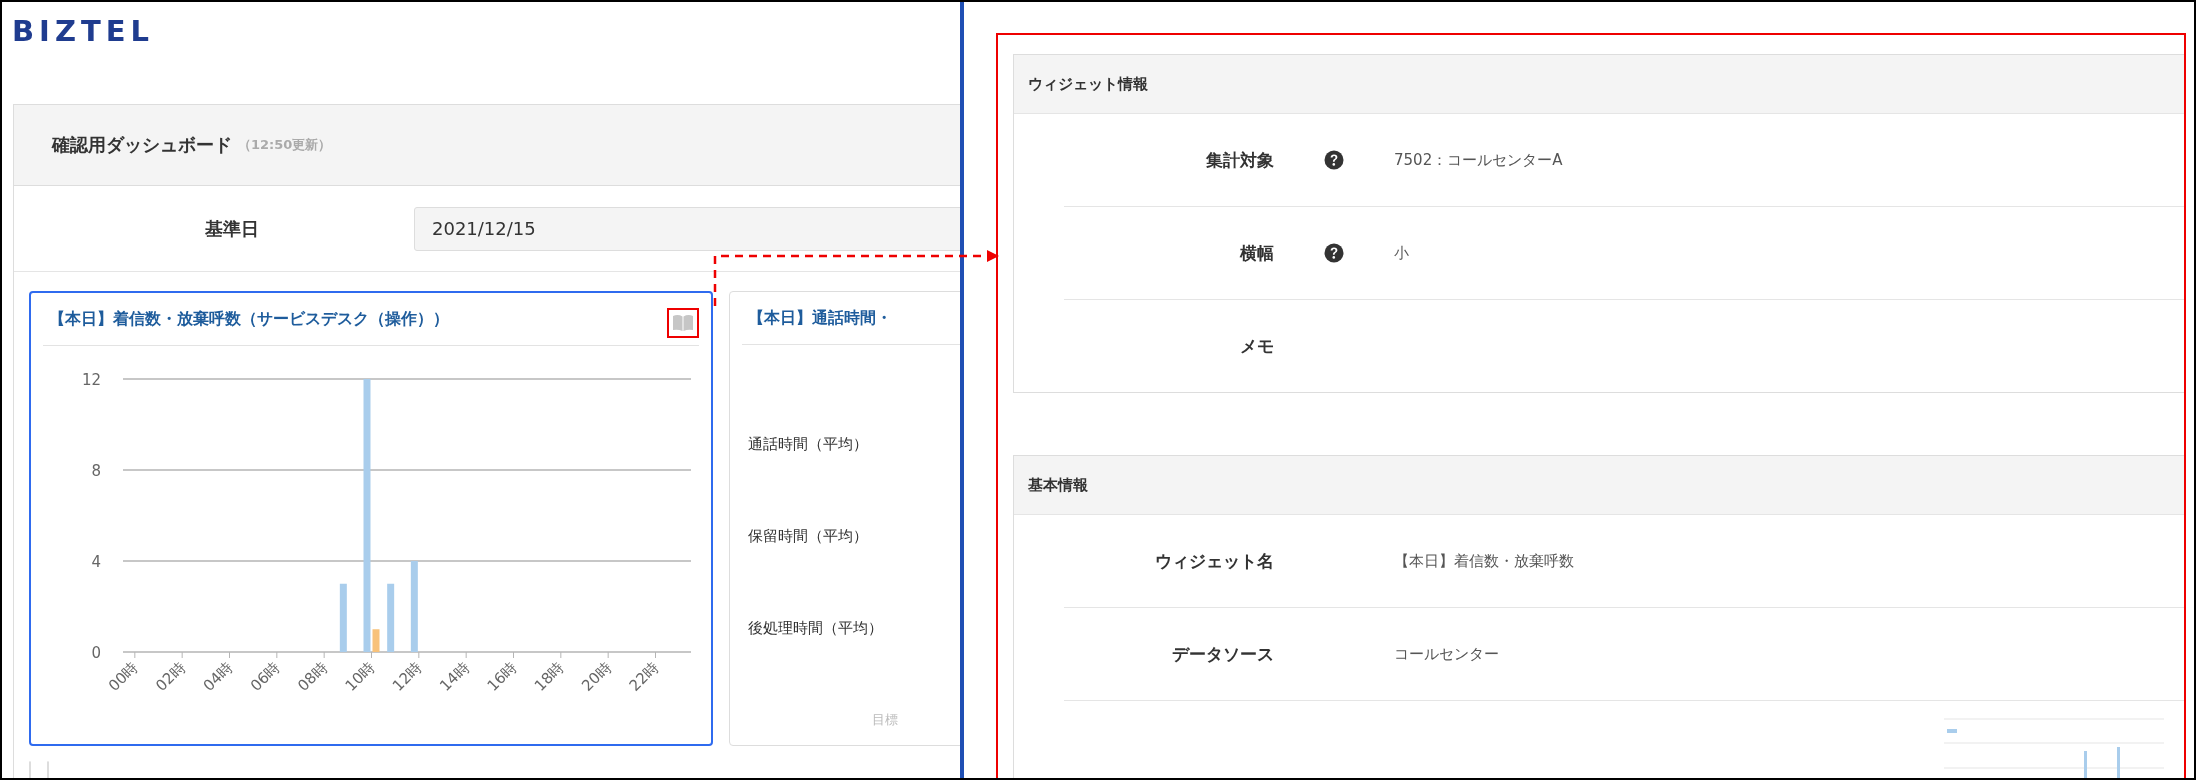 The width and height of the screenshot is (2196, 780). Describe the element at coordinates (1058, 485) in the screenshot. I see `section-title: 基本情報` at that location.